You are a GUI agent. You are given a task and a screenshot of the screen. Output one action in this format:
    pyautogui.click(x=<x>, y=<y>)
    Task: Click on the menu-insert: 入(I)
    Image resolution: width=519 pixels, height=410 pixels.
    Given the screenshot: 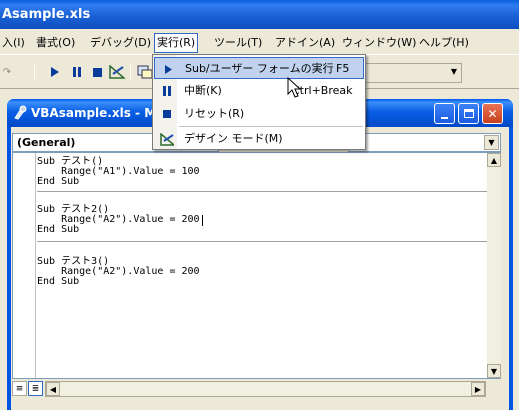 What is the action you would take?
    pyautogui.click(x=13, y=43)
    